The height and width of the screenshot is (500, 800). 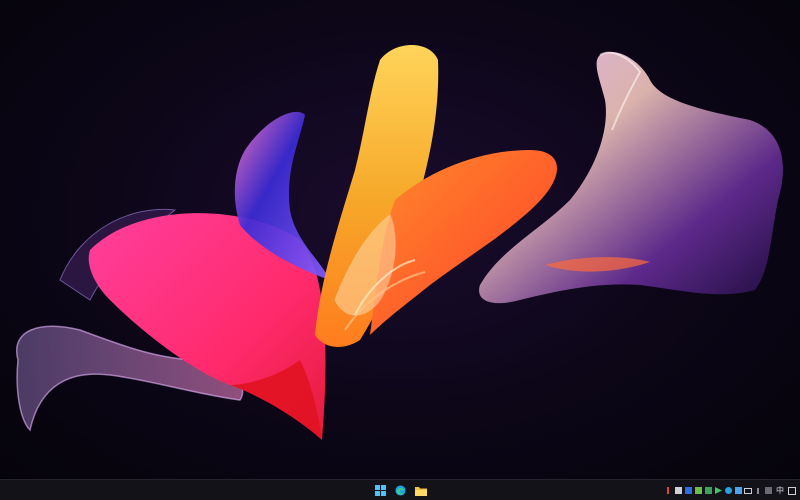 What do you see at coordinates (792, 490) in the screenshot?
I see `notification-icon` at bounding box center [792, 490].